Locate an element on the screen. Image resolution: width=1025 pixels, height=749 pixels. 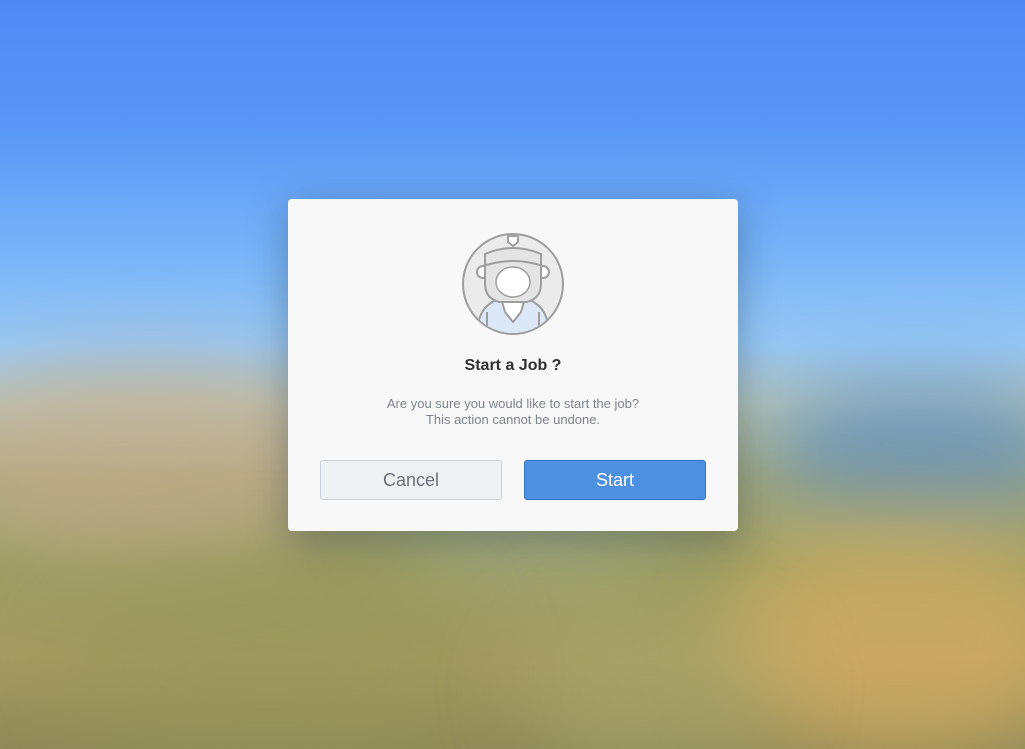
worker-avatar-icon is located at coordinates (513, 284).